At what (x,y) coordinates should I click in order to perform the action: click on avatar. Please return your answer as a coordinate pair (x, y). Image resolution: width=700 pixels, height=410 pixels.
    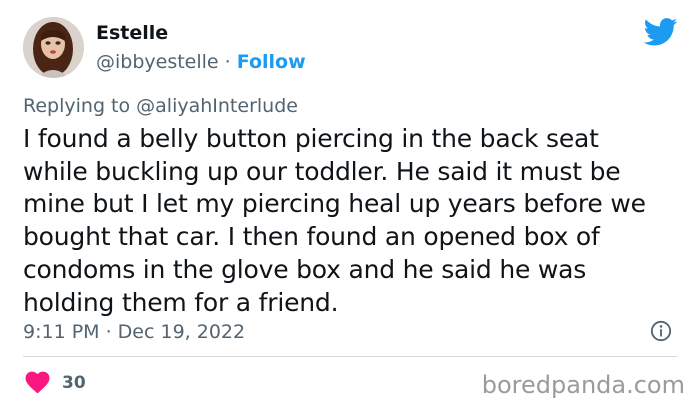
    Looking at the image, I should click on (53, 47).